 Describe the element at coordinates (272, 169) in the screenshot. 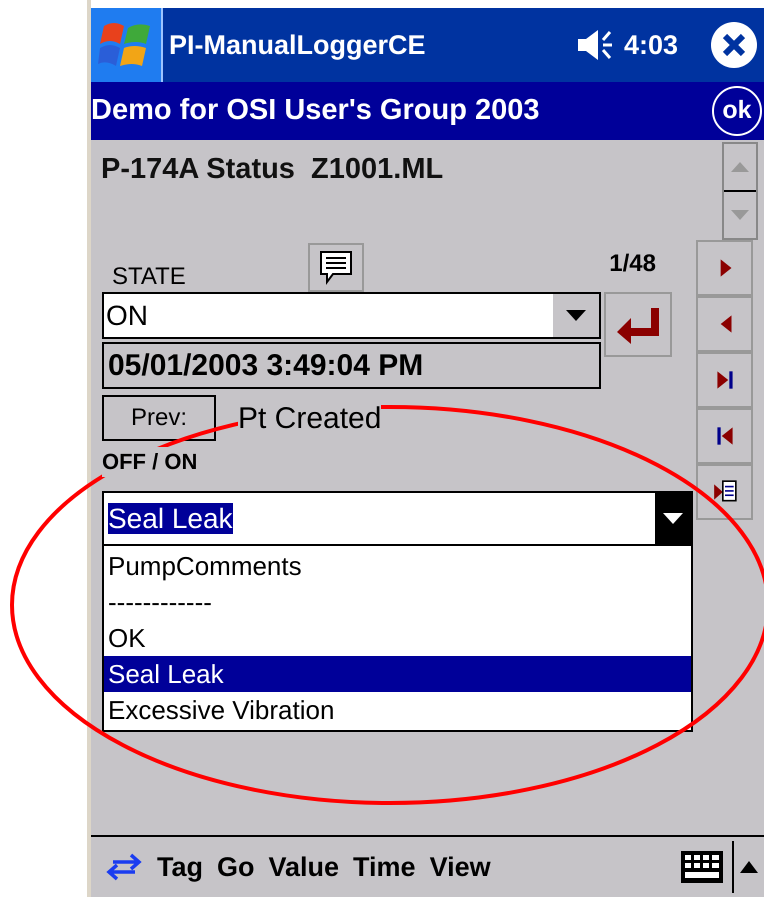

I see `tag-title: P-174A Status Z1001.ML` at that location.